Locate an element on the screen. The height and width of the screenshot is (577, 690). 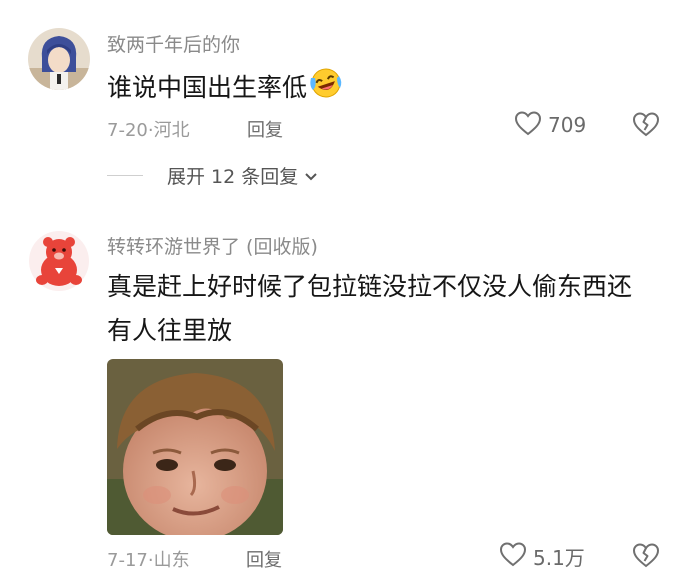
comment-text-line: 真是赶上好时候了包拉链没拉不仅没人偷东西还 is located at coordinates (370, 286).